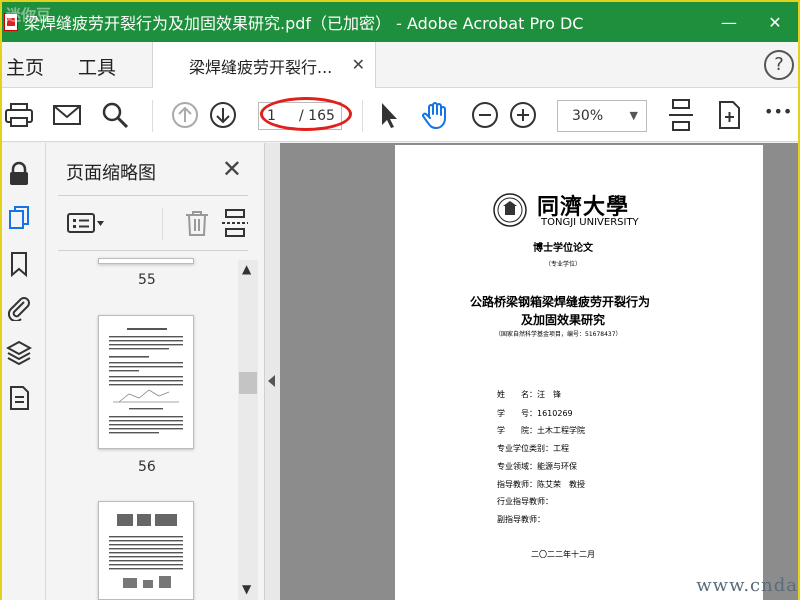 The width and height of the screenshot is (800, 600). I want to click on info-field: 行业指导教师：, so click(525, 501).